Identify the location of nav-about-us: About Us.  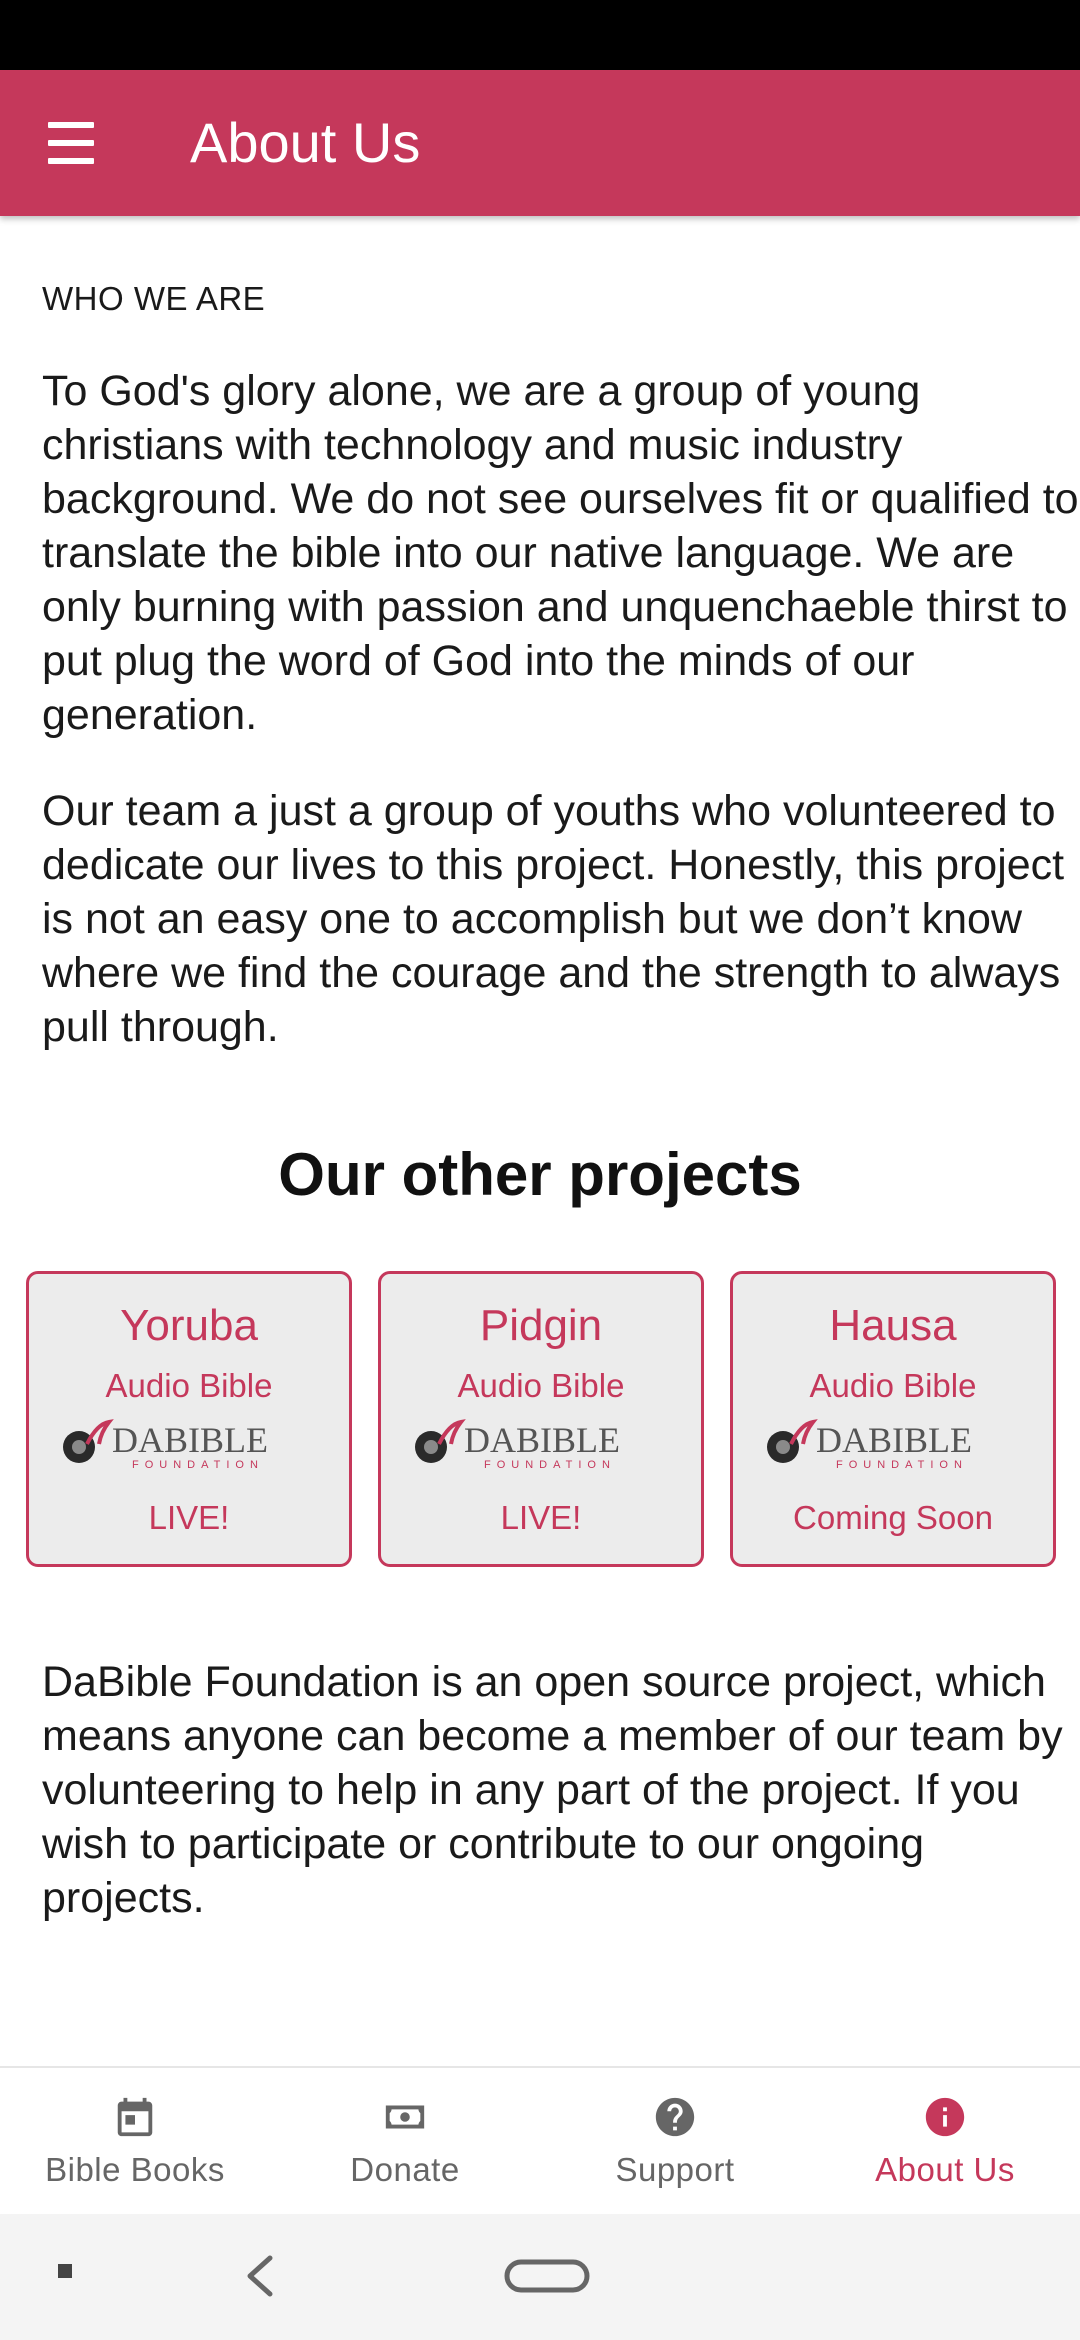
(945, 2142).